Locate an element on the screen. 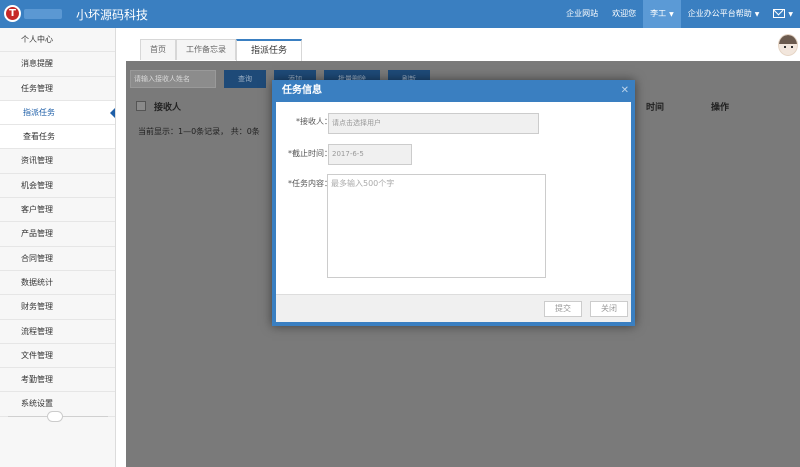 The width and height of the screenshot is (800, 467). top-nav: 企业网站 欢迎您 李工 ▼ 企业办公平台帮助 ▼ ▼ is located at coordinates (679, 14).